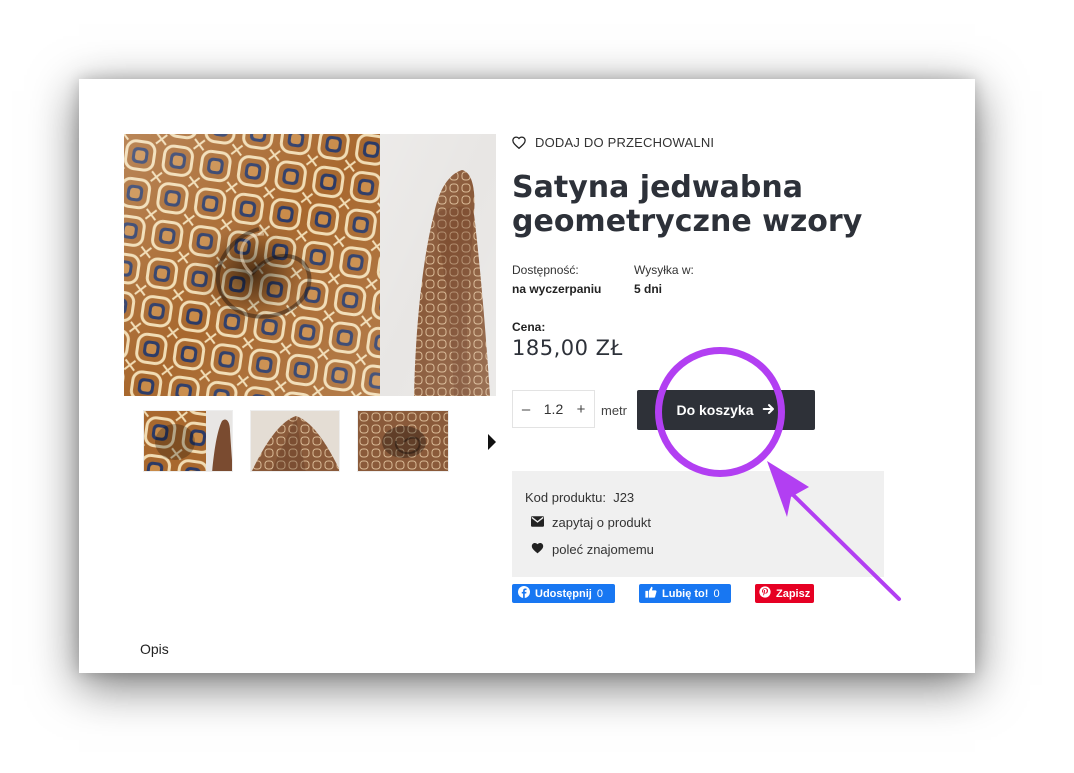 The width and height of the screenshot is (1074, 773). I want to click on main-product-image, so click(310, 265).